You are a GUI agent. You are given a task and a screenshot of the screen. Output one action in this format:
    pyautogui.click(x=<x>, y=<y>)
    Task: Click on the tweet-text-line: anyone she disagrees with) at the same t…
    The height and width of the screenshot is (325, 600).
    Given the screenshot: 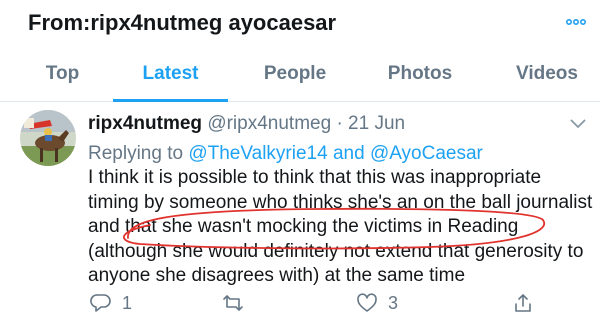 What is the action you would take?
    pyautogui.click(x=277, y=275)
    